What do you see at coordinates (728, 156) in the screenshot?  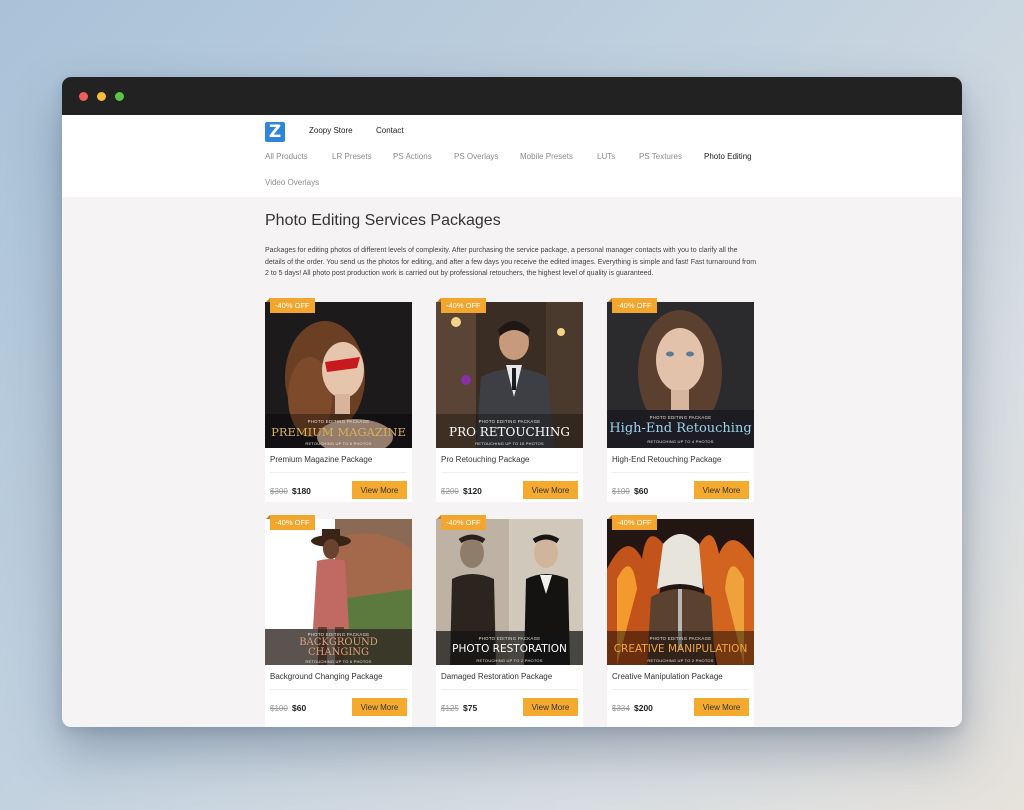 I see `category-photo-editing: Photo Editing` at bounding box center [728, 156].